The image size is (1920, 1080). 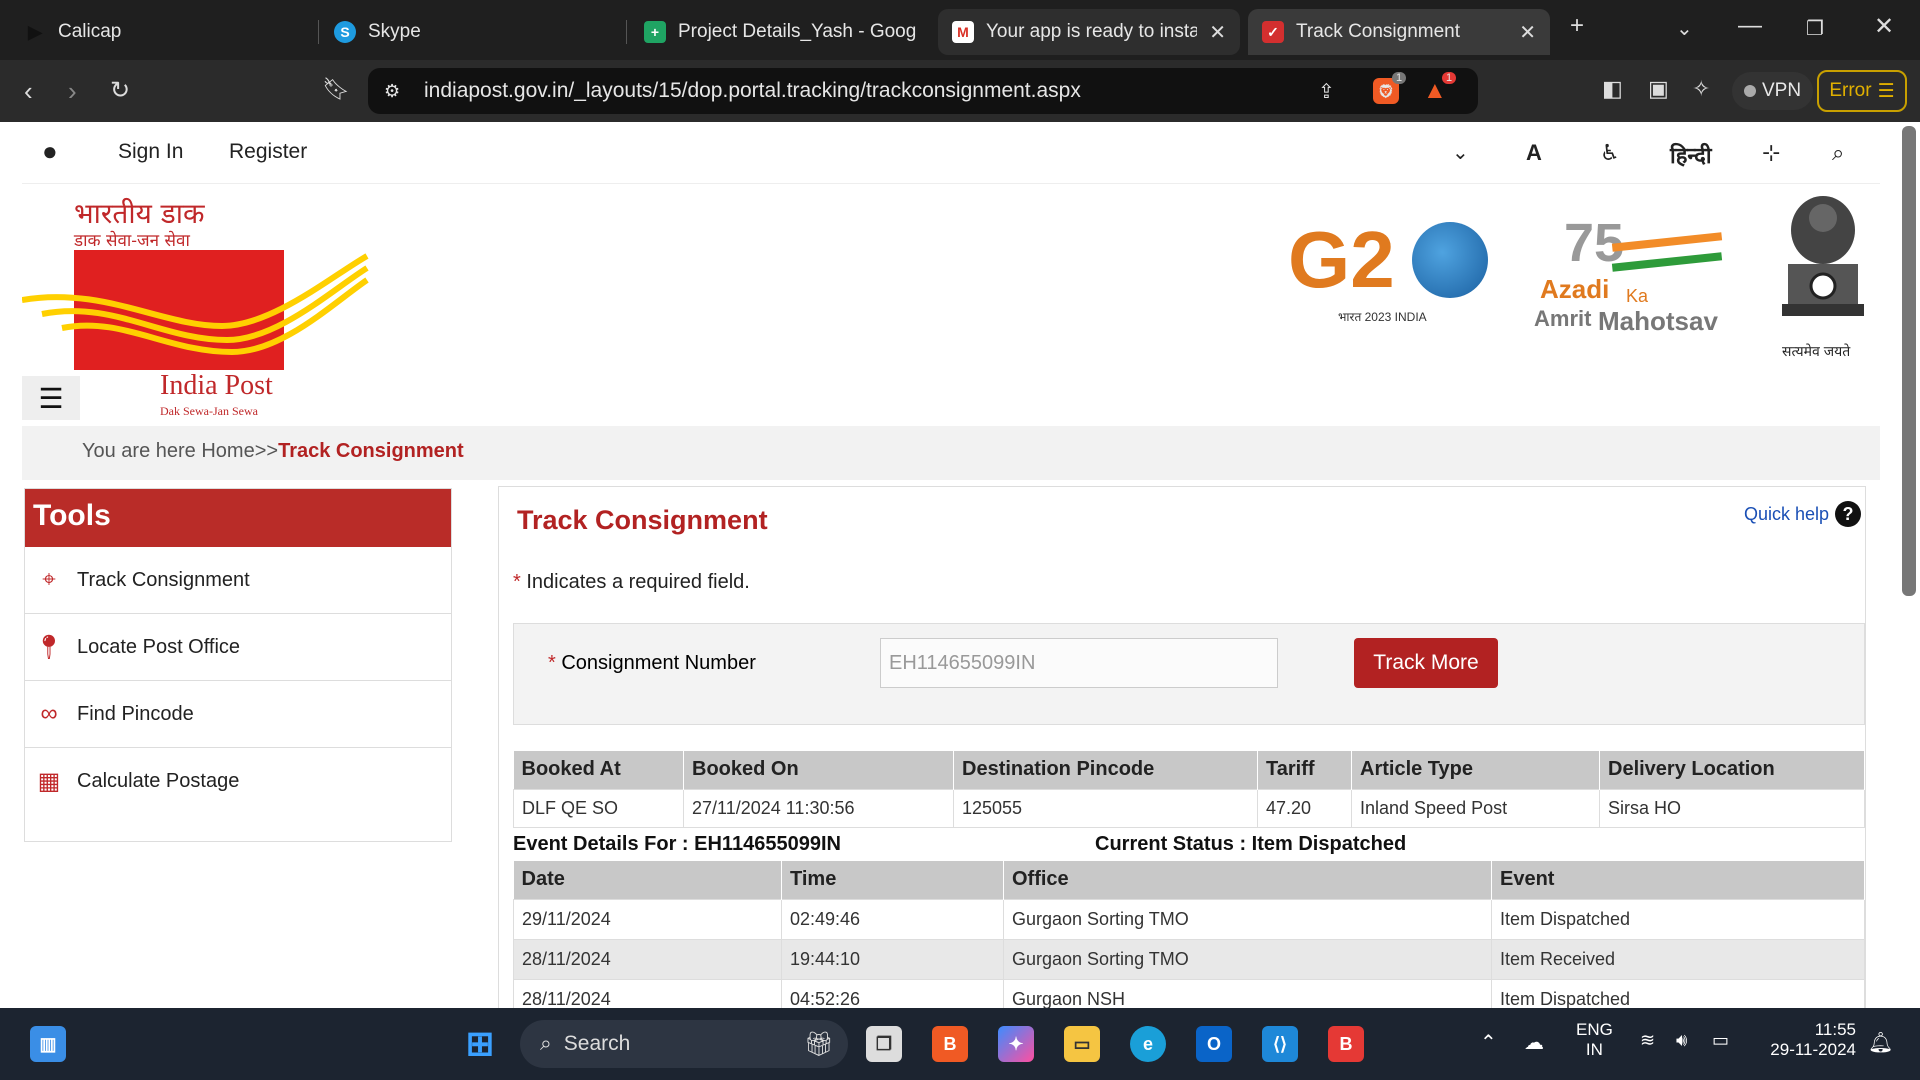 What do you see at coordinates (1594, 1040) in the screenshot?
I see `language-indicator: ENG IN` at bounding box center [1594, 1040].